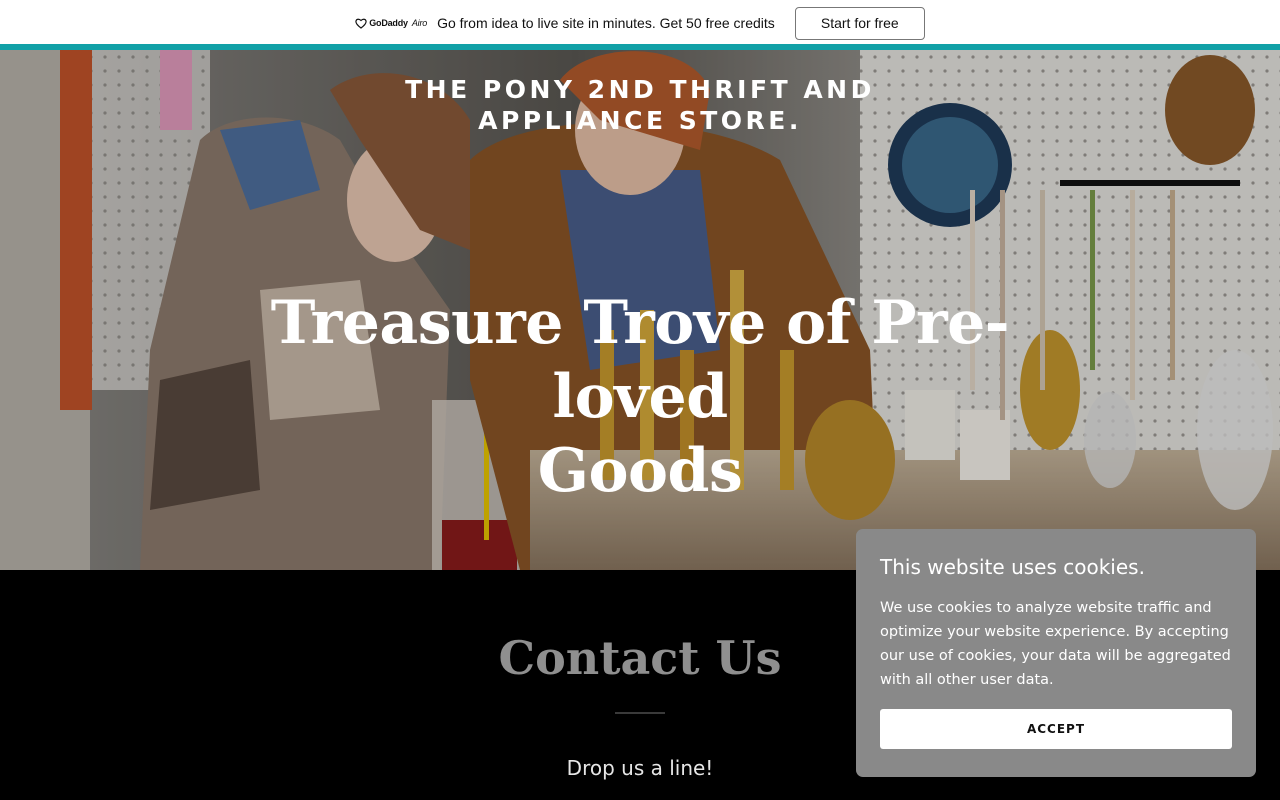 Image resolution: width=1280 pixels, height=800 pixels. I want to click on store-name-line-2: APPLIANCE STORE., so click(640, 120).